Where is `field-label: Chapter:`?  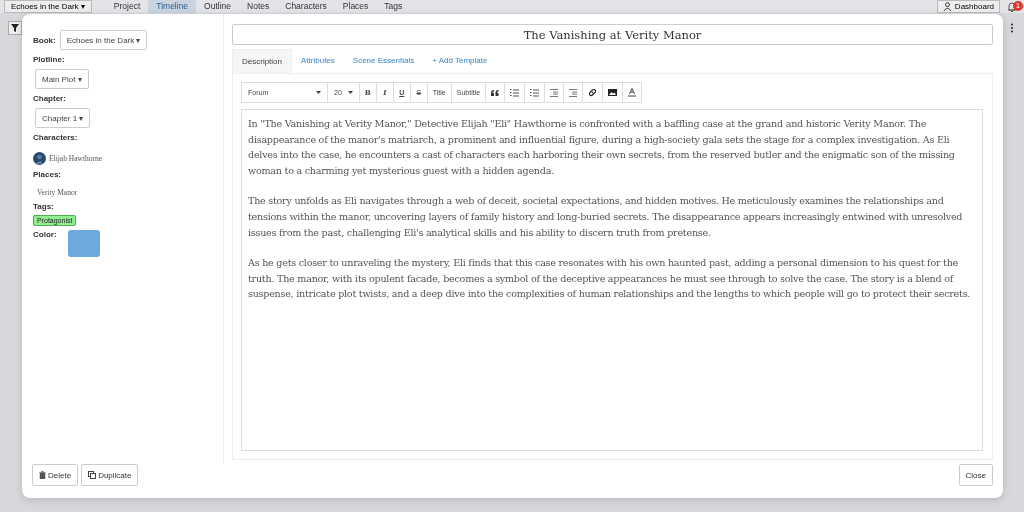
field-label: Chapter: is located at coordinates (49, 98).